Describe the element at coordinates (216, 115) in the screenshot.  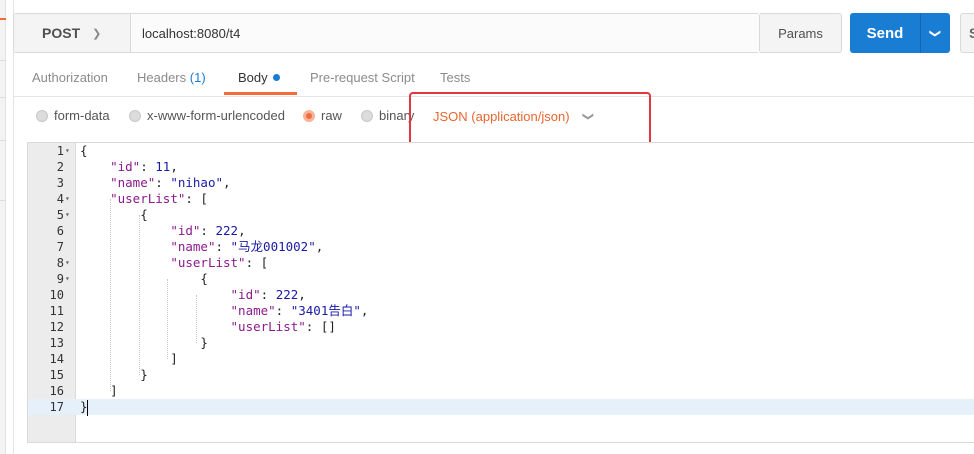
I see `radio-label: x-www-form-urlencoded` at that location.